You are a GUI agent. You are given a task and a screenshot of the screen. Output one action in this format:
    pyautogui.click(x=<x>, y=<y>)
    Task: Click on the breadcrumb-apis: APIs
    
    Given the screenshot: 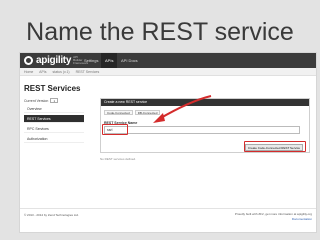 What is the action you would take?
    pyautogui.click(x=42, y=72)
    